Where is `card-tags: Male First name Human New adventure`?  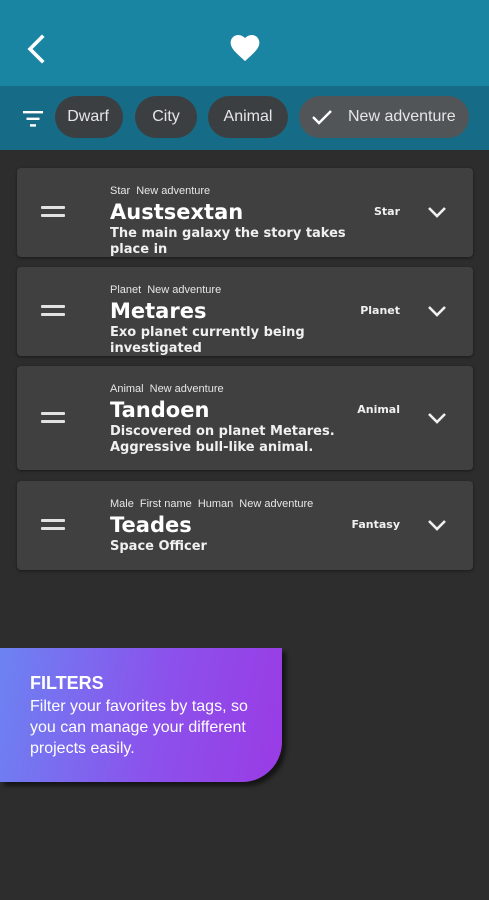
card-tags: Male First name Human New adventure is located at coordinates (214, 504).